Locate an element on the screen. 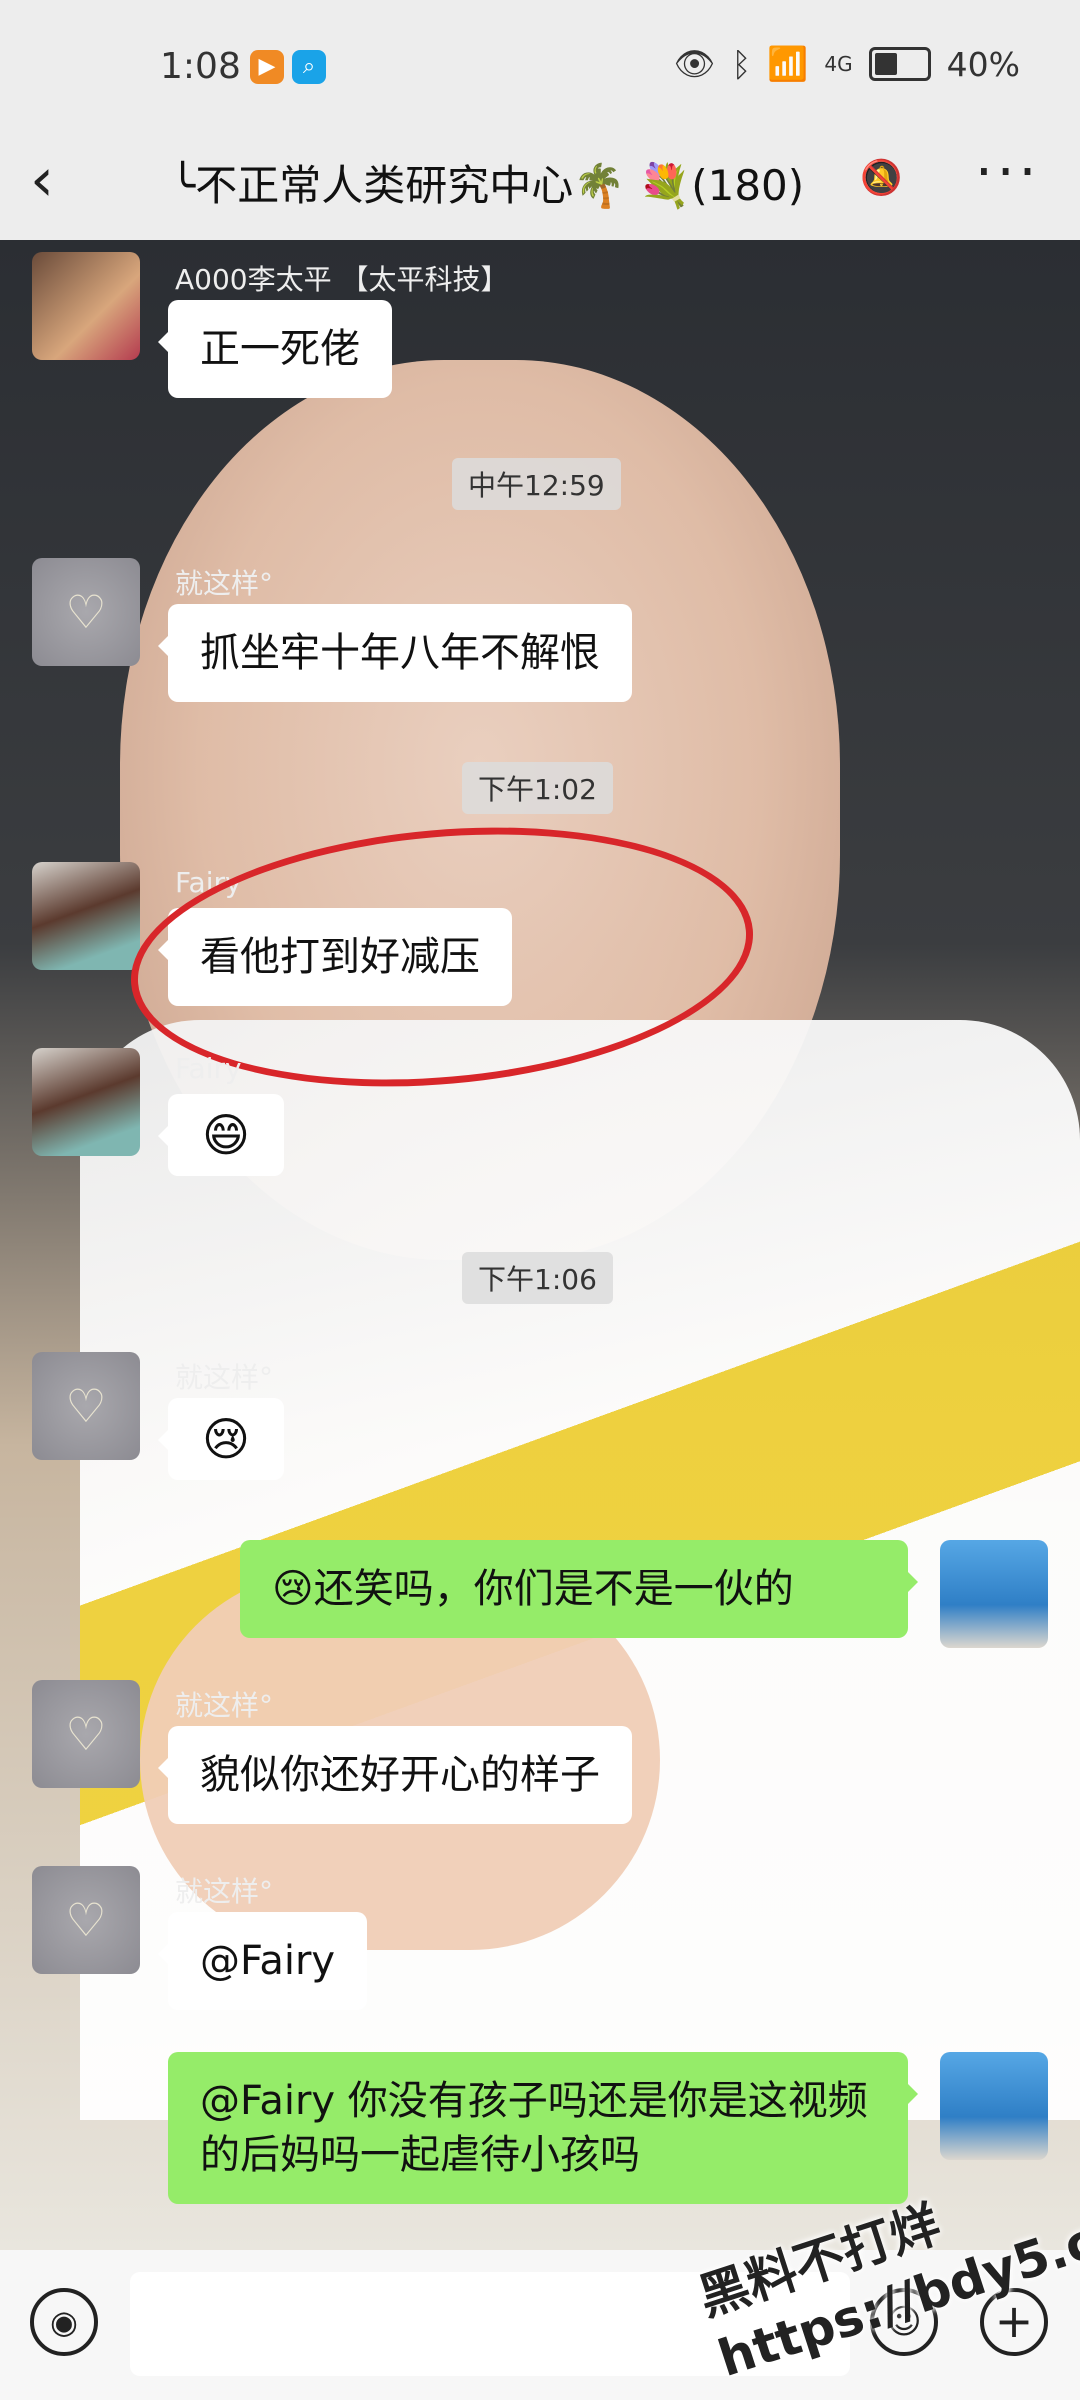 This screenshot has width=1080, height=2400. message-bubble: @Fairy is located at coordinates (262, 1961).